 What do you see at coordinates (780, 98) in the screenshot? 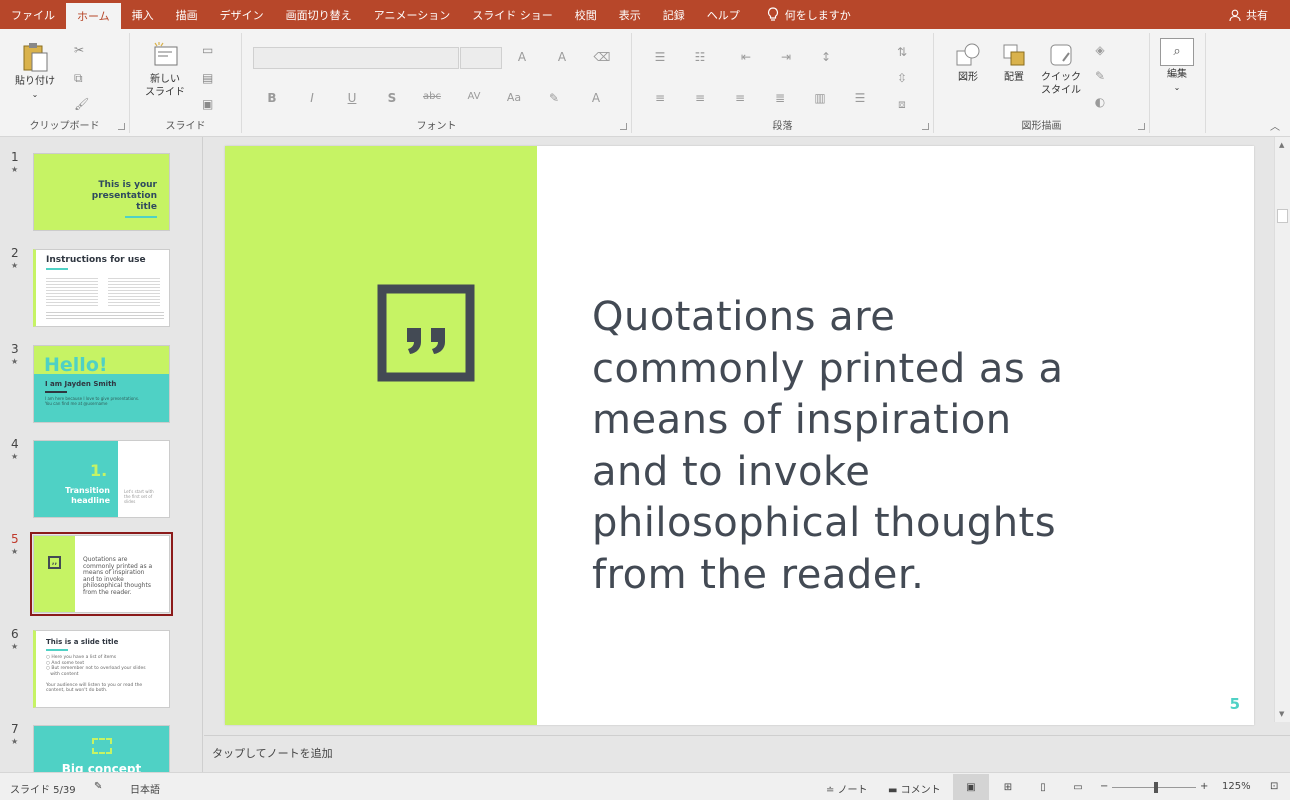
I see `justify-icon: ≣` at bounding box center [780, 98].